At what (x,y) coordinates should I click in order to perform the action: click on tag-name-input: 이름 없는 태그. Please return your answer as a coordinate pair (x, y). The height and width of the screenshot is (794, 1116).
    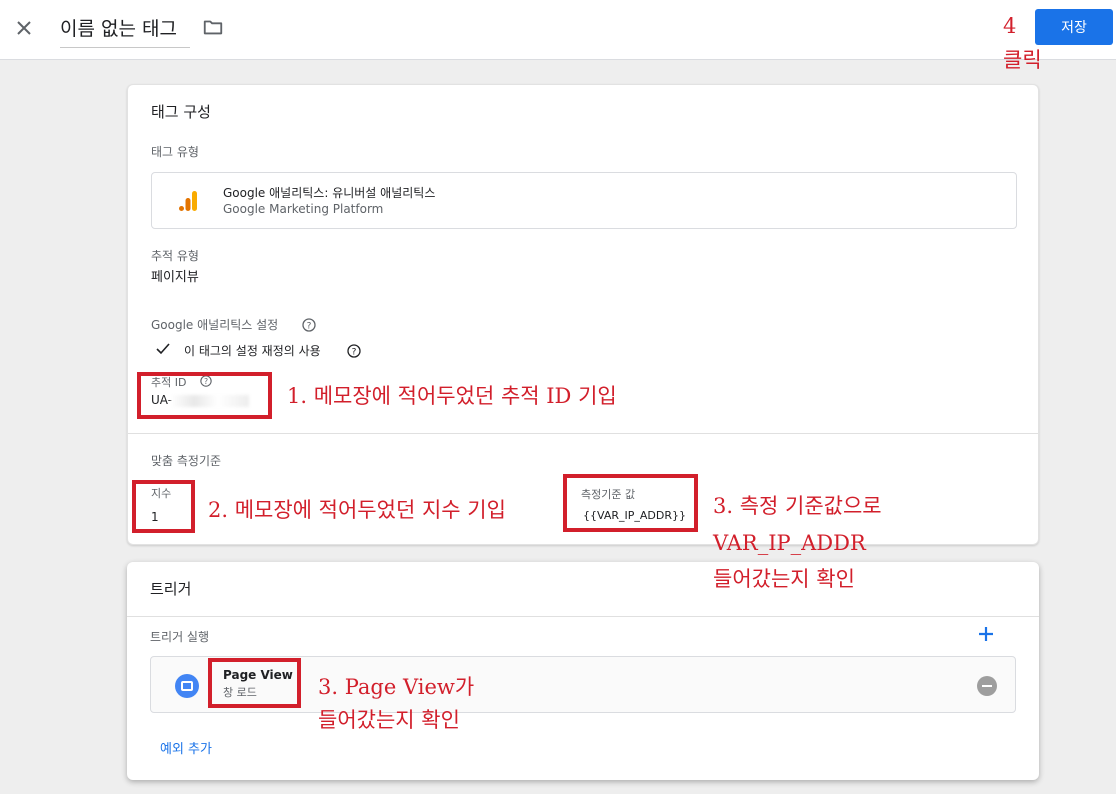
    Looking at the image, I should click on (125, 31).